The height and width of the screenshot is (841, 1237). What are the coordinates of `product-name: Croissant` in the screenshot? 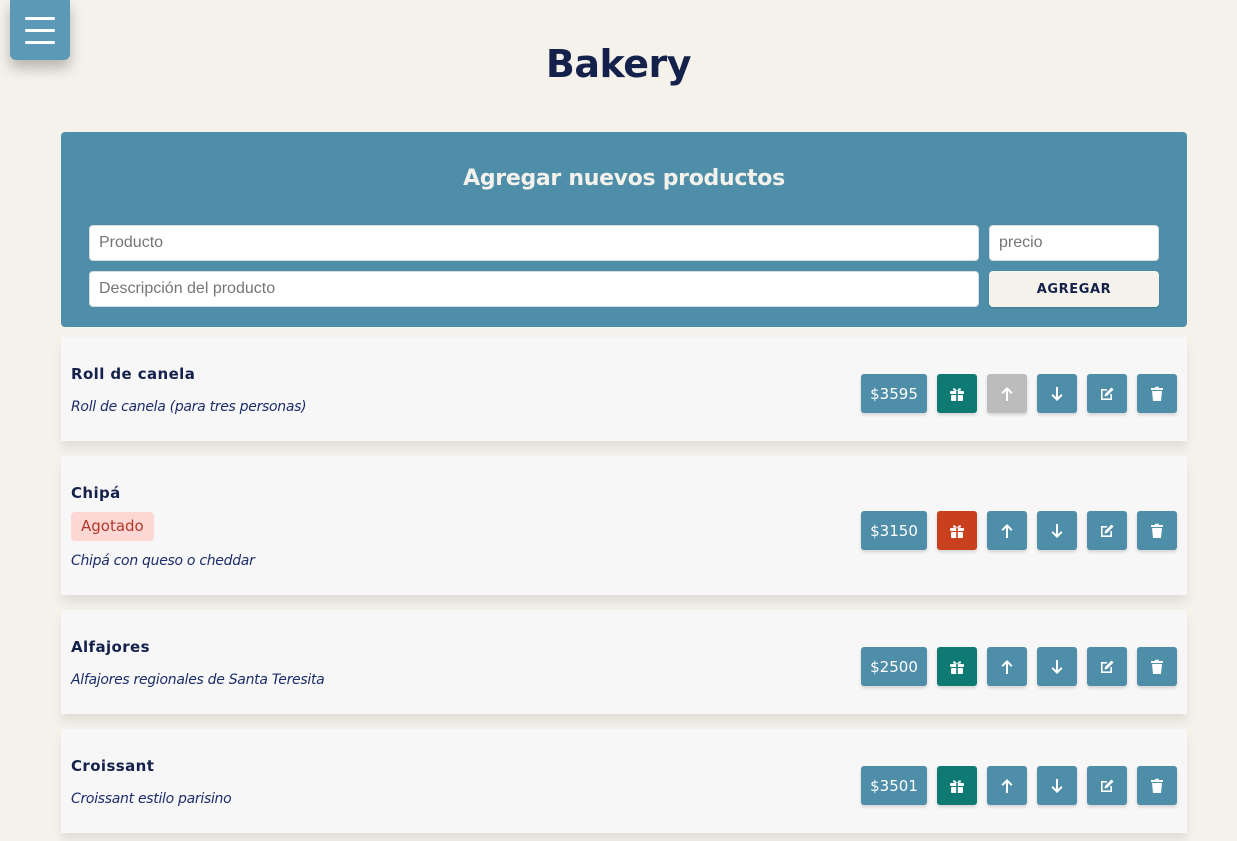 It's located at (113, 766).